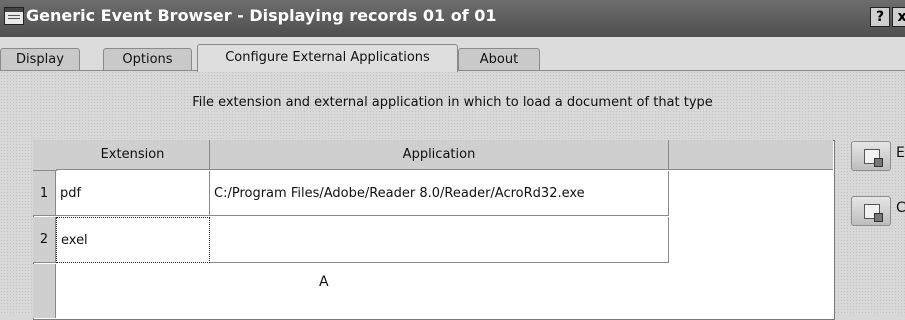  What do you see at coordinates (880, 17) in the screenshot?
I see `help-button: ?` at bounding box center [880, 17].